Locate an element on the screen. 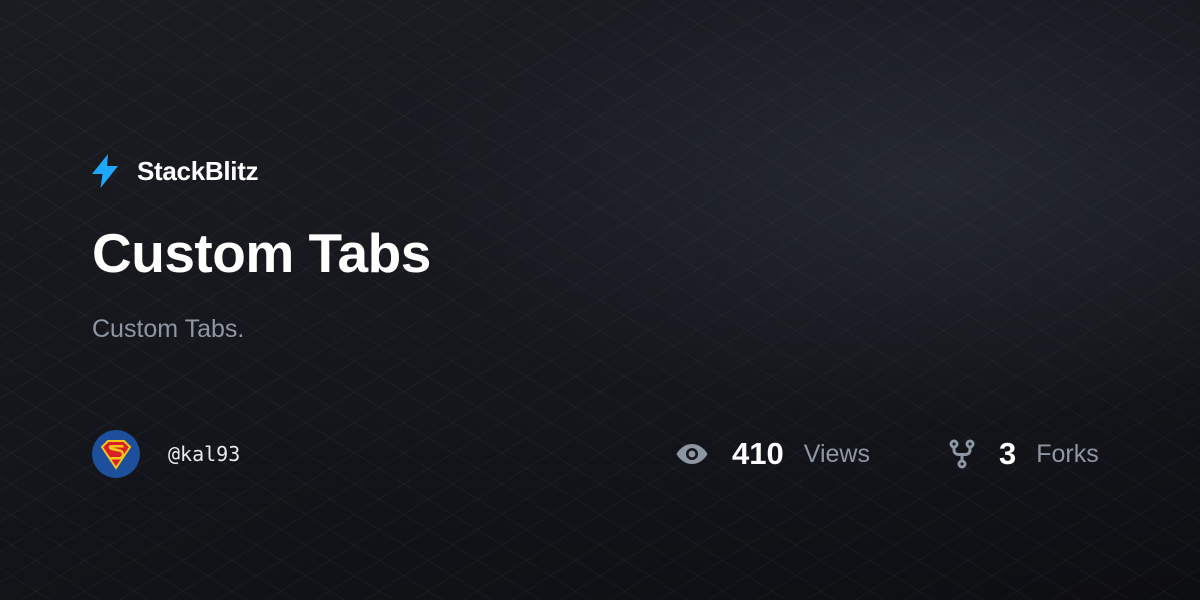 This screenshot has width=1200, height=600. forks-label: Forks is located at coordinates (1067, 453).